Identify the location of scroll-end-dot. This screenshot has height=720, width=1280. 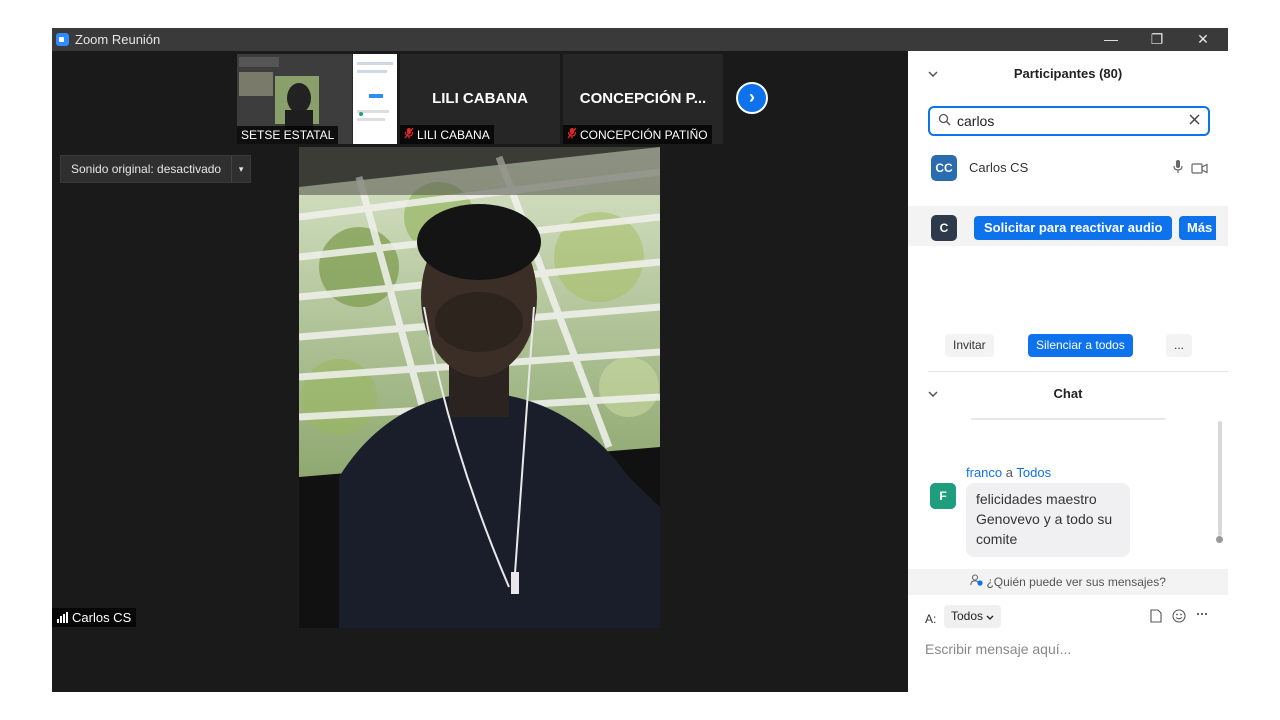
(1219, 539).